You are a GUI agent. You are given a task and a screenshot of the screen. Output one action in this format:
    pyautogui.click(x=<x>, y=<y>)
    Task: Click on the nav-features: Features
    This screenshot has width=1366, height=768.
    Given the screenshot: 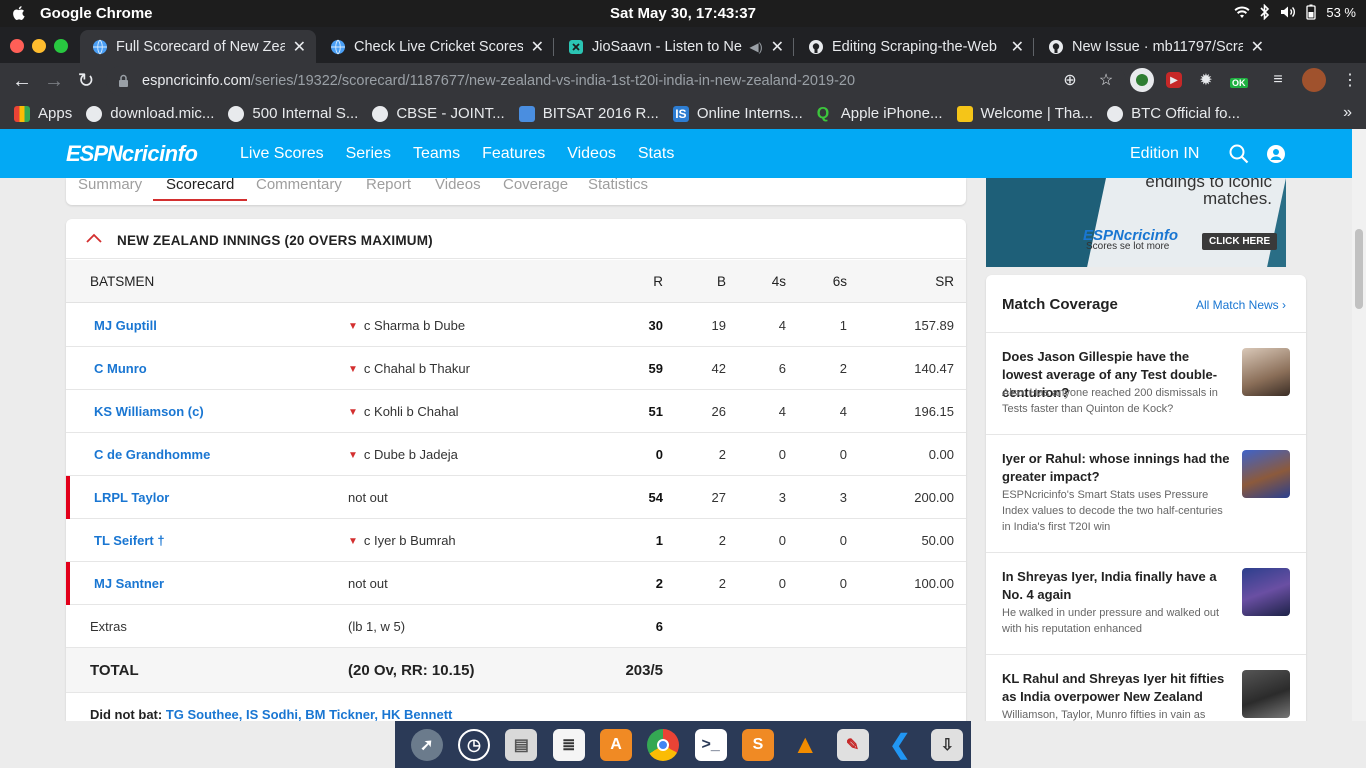 What is the action you would take?
    pyautogui.click(x=513, y=154)
    